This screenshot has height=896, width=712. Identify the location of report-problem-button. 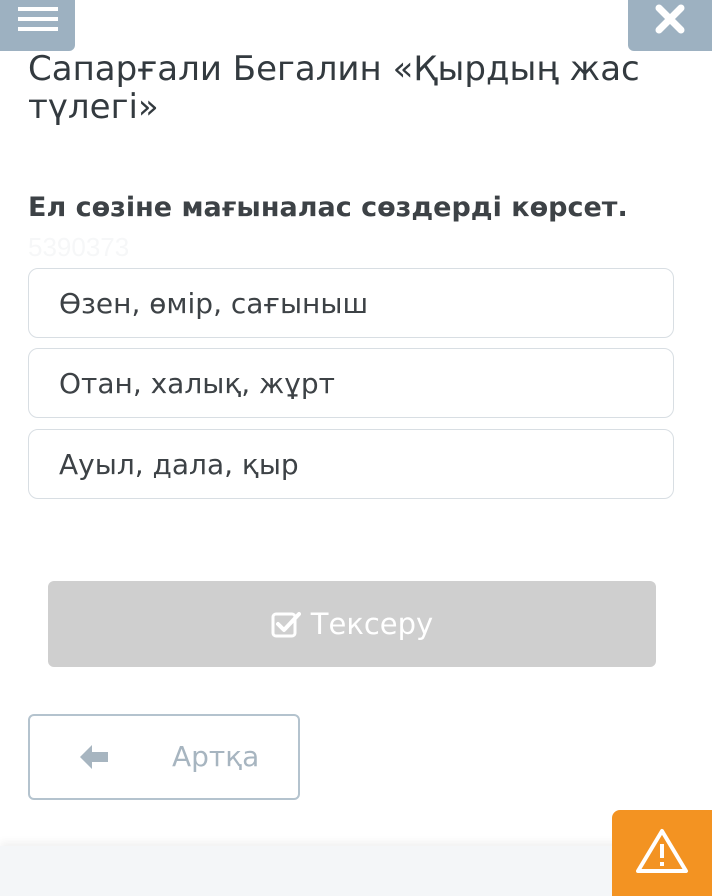
(662, 853).